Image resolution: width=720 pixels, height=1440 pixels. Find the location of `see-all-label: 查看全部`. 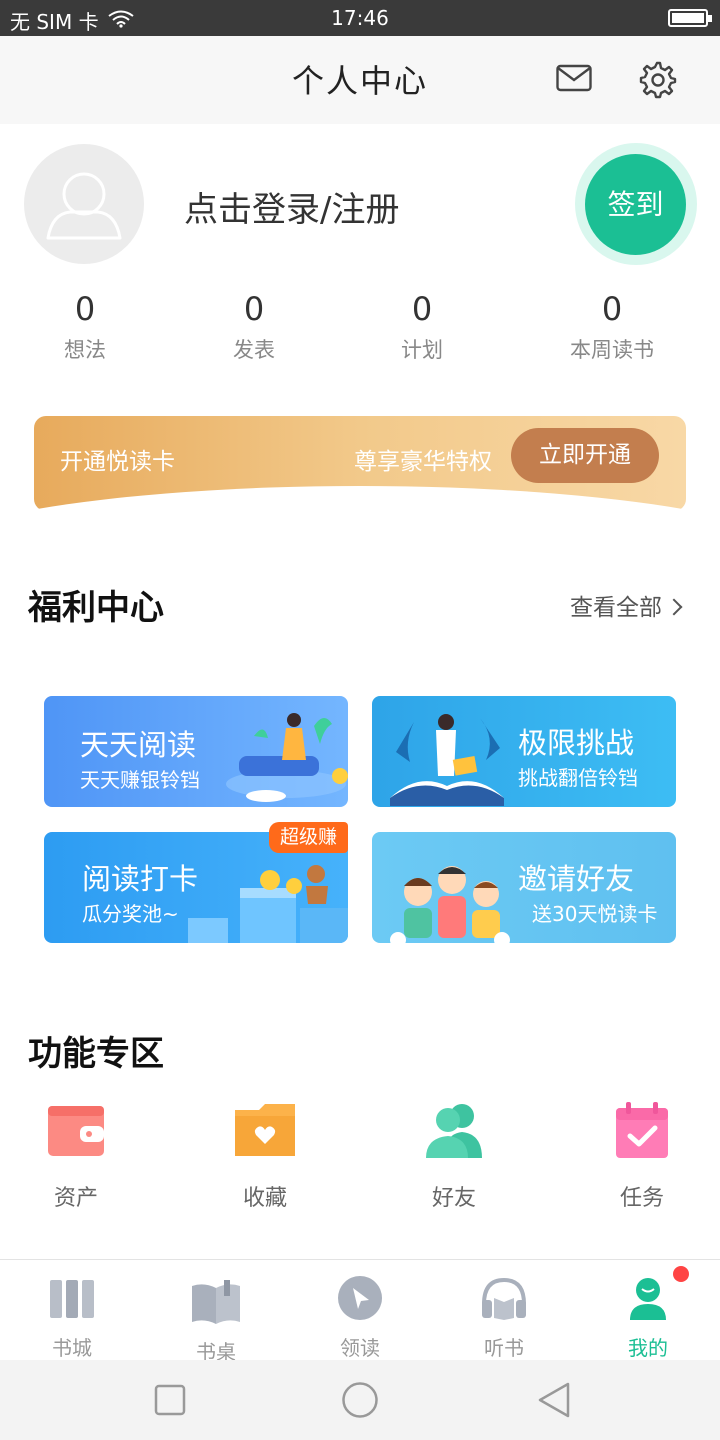

see-all-label: 查看全部 is located at coordinates (616, 608).